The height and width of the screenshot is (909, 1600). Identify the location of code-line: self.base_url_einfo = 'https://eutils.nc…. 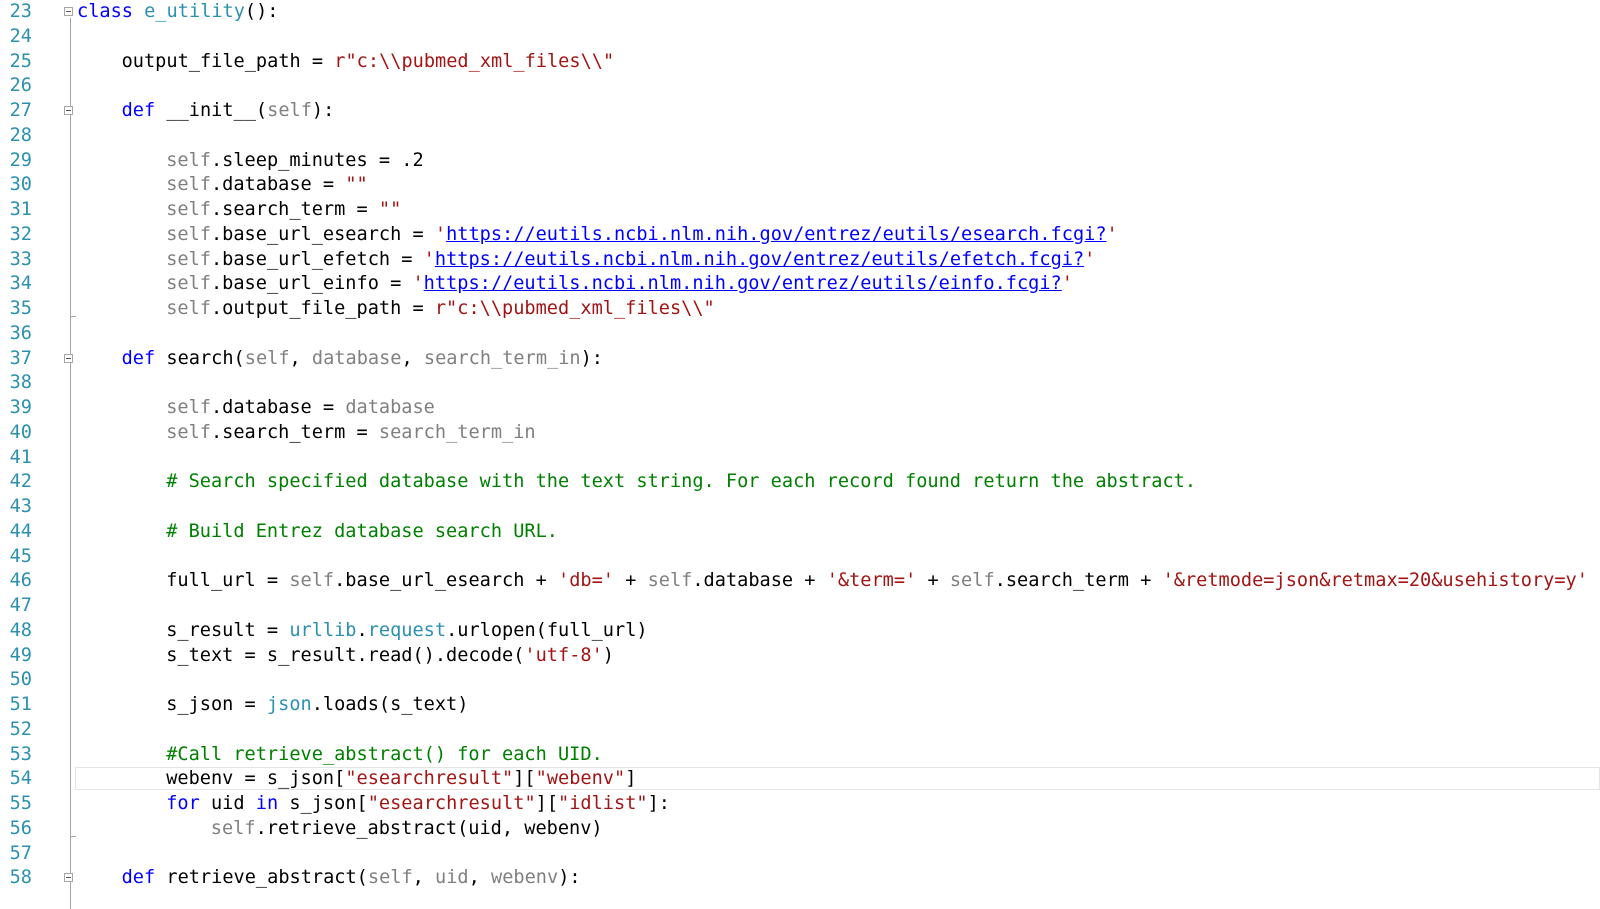
(619, 283).